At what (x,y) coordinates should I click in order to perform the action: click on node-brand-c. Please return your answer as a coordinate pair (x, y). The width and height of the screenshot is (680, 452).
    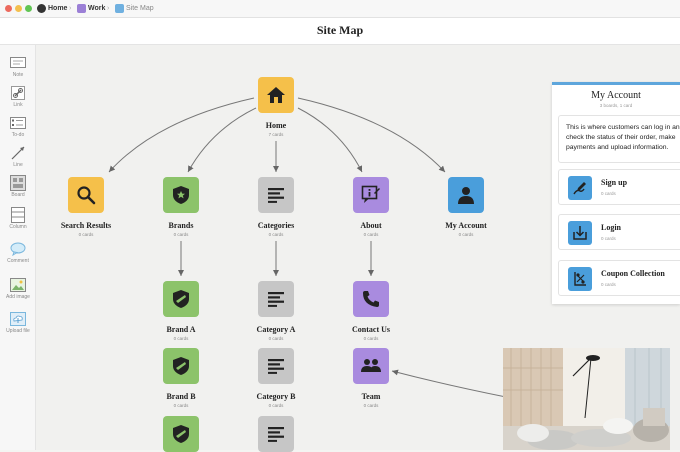
    Looking at the image, I should click on (181, 434).